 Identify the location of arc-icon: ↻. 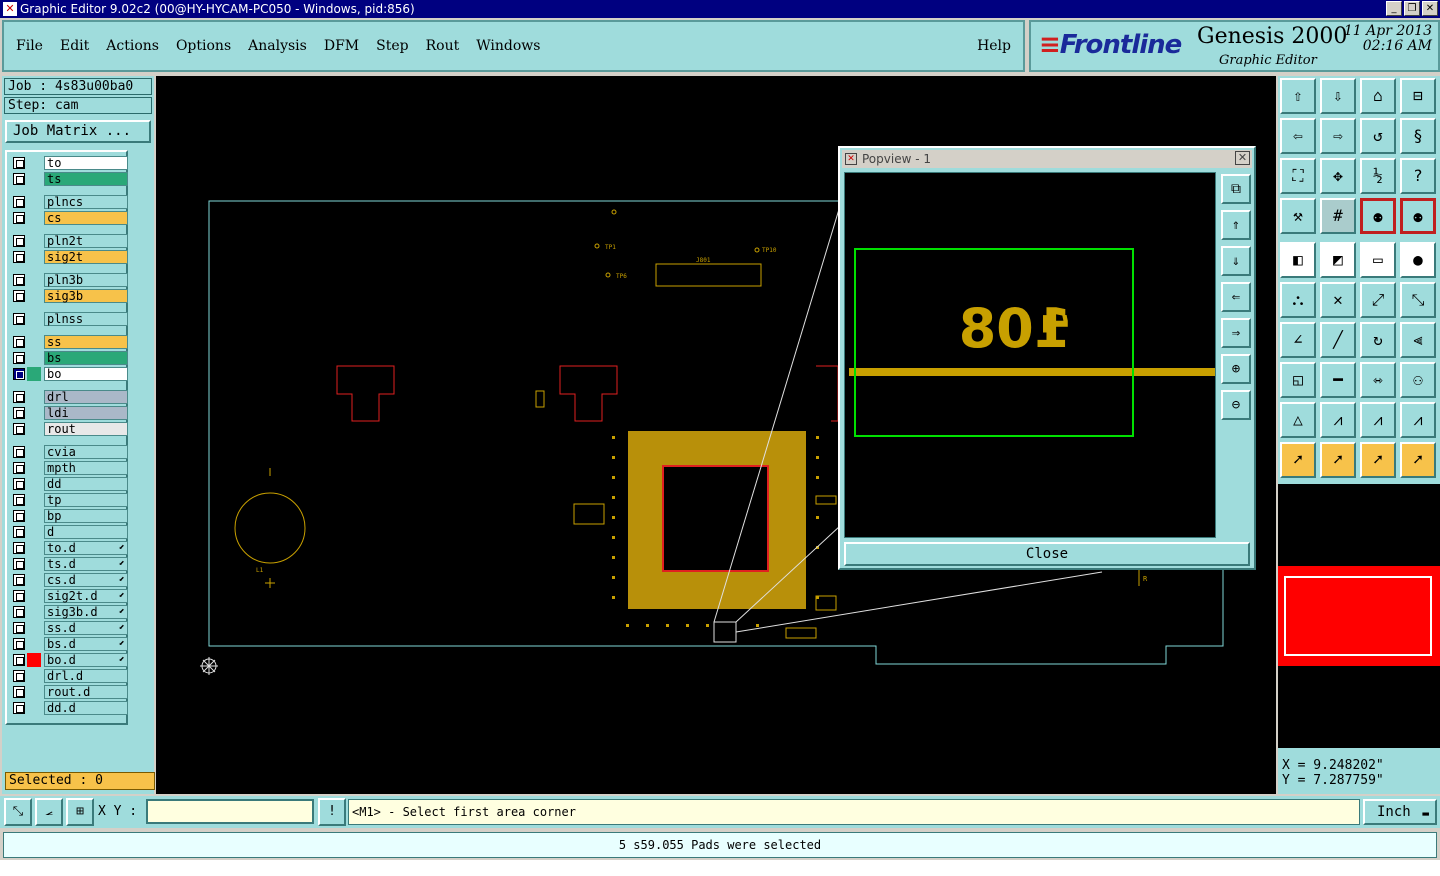
(1378, 340).